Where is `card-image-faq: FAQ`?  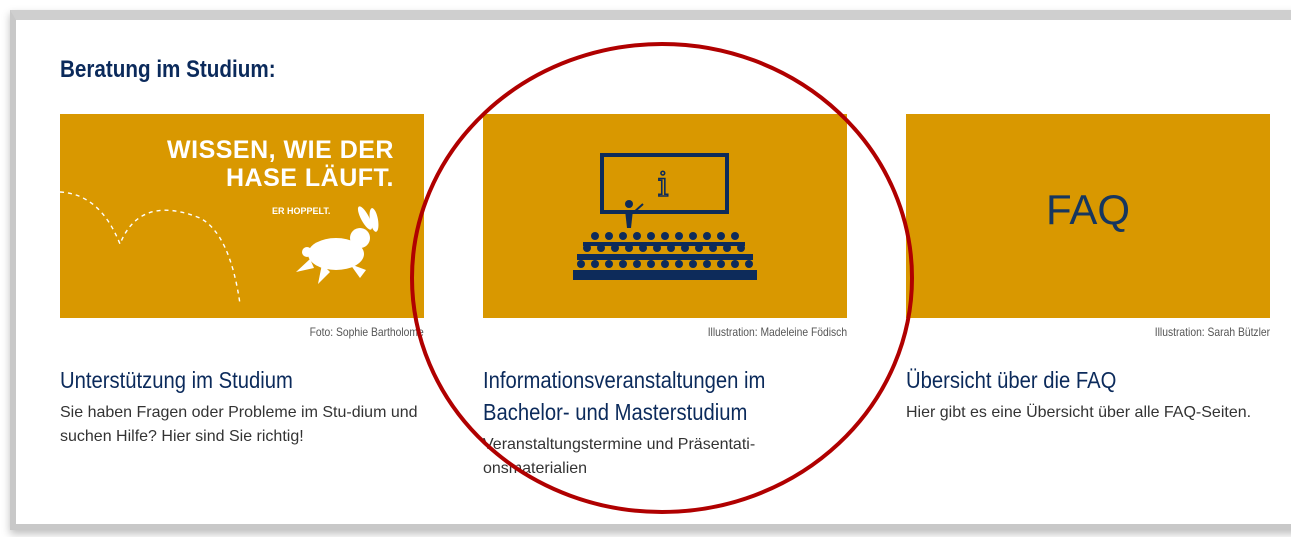
card-image-faq: FAQ is located at coordinates (1088, 216).